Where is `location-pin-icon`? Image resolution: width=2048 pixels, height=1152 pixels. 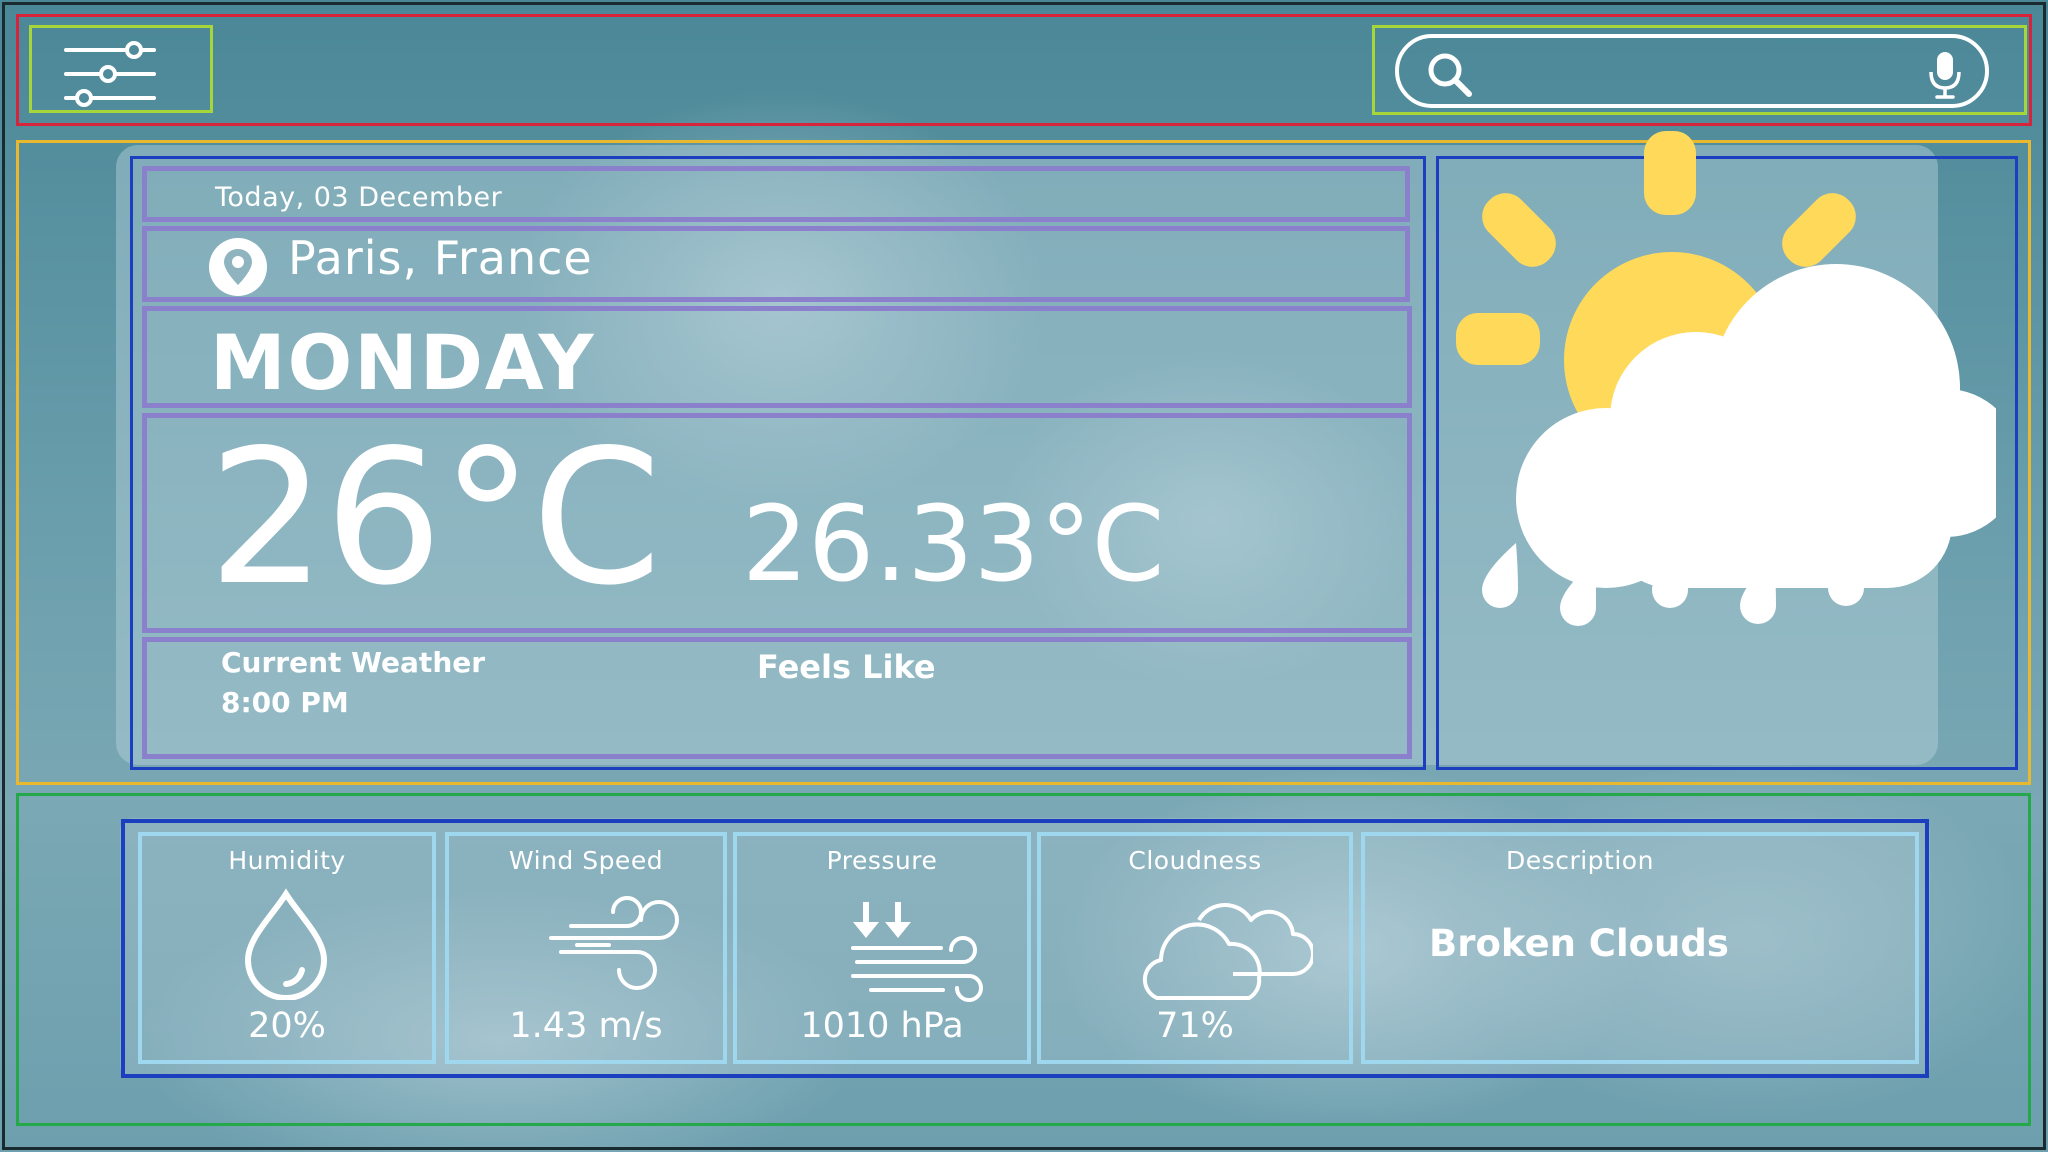 location-pin-icon is located at coordinates (238, 267).